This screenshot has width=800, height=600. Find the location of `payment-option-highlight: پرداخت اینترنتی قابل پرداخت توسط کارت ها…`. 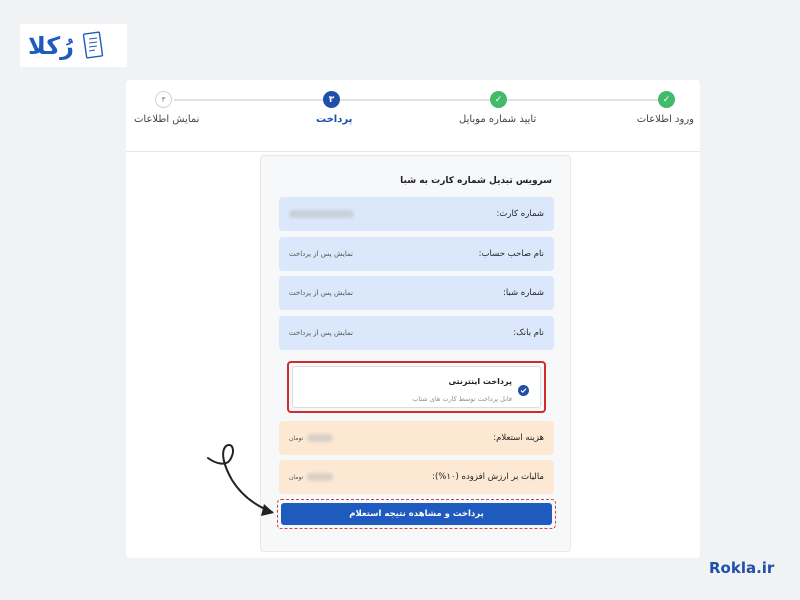

payment-option-highlight: پرداخت اینترنتی قابل پرداخت توسط کارت ها… is located at coordinates (416, 387).